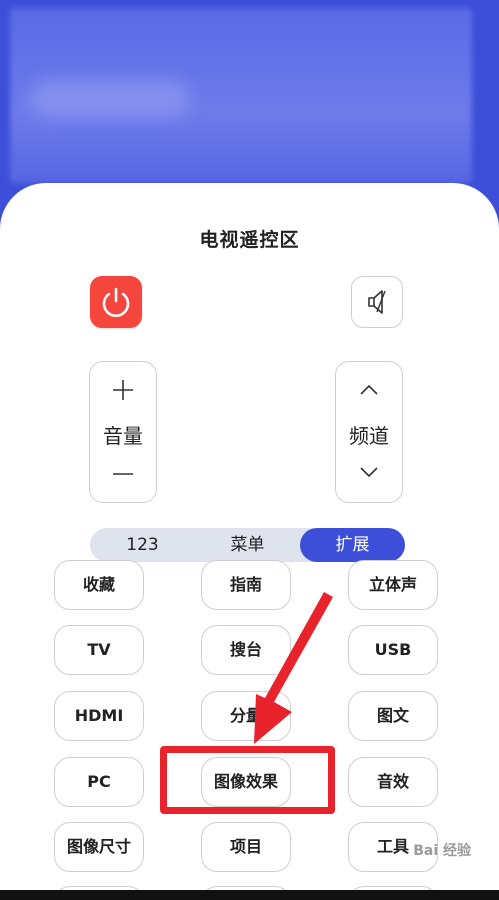 The width and height of the screenshot is (499, 900). I want to click on channel-down-button, so click(369, 474).